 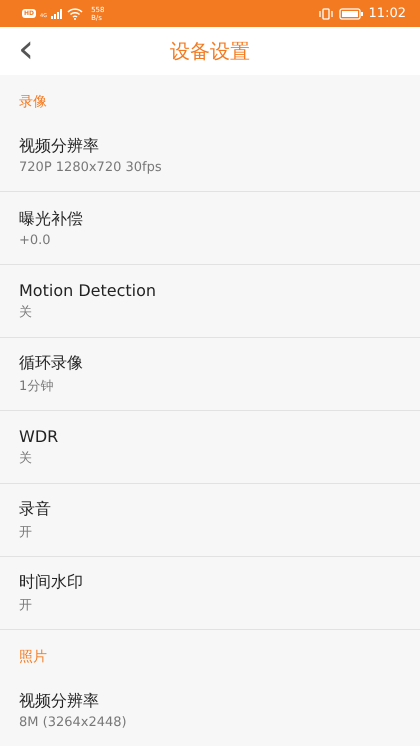 What do you see at coordinates (210, 520) in the screenshot?
I see `settings-row: 录音 开` at bounding box center [210, 520].